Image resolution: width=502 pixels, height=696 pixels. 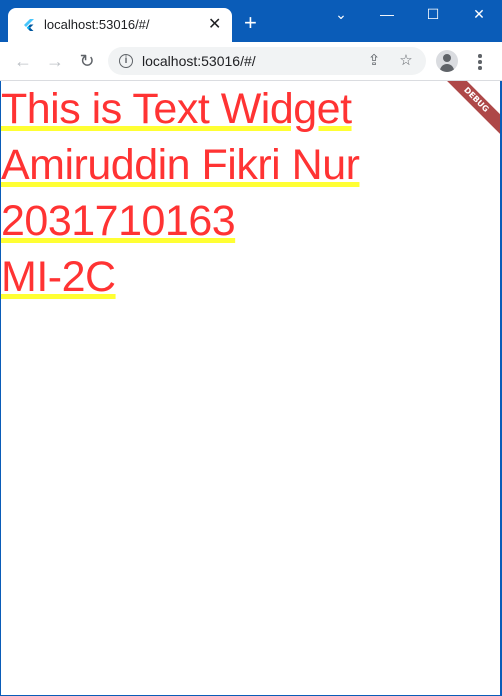 What do you see at coordinates (180, 165) in the screenshot?
I see `text-line-name: Amiruddin Fikri Nur` at bounding box center [180, 165].